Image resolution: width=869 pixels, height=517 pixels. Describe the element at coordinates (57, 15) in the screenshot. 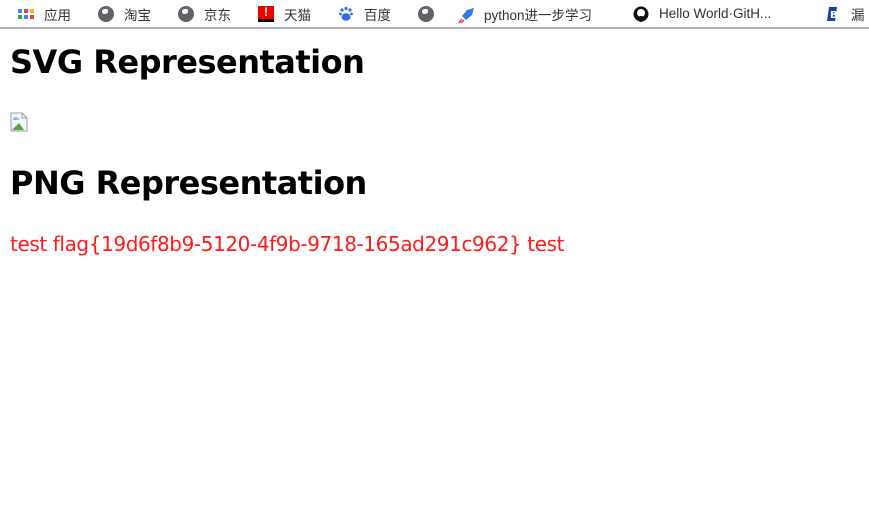

I see `bookmark-label: 应用` at that location.